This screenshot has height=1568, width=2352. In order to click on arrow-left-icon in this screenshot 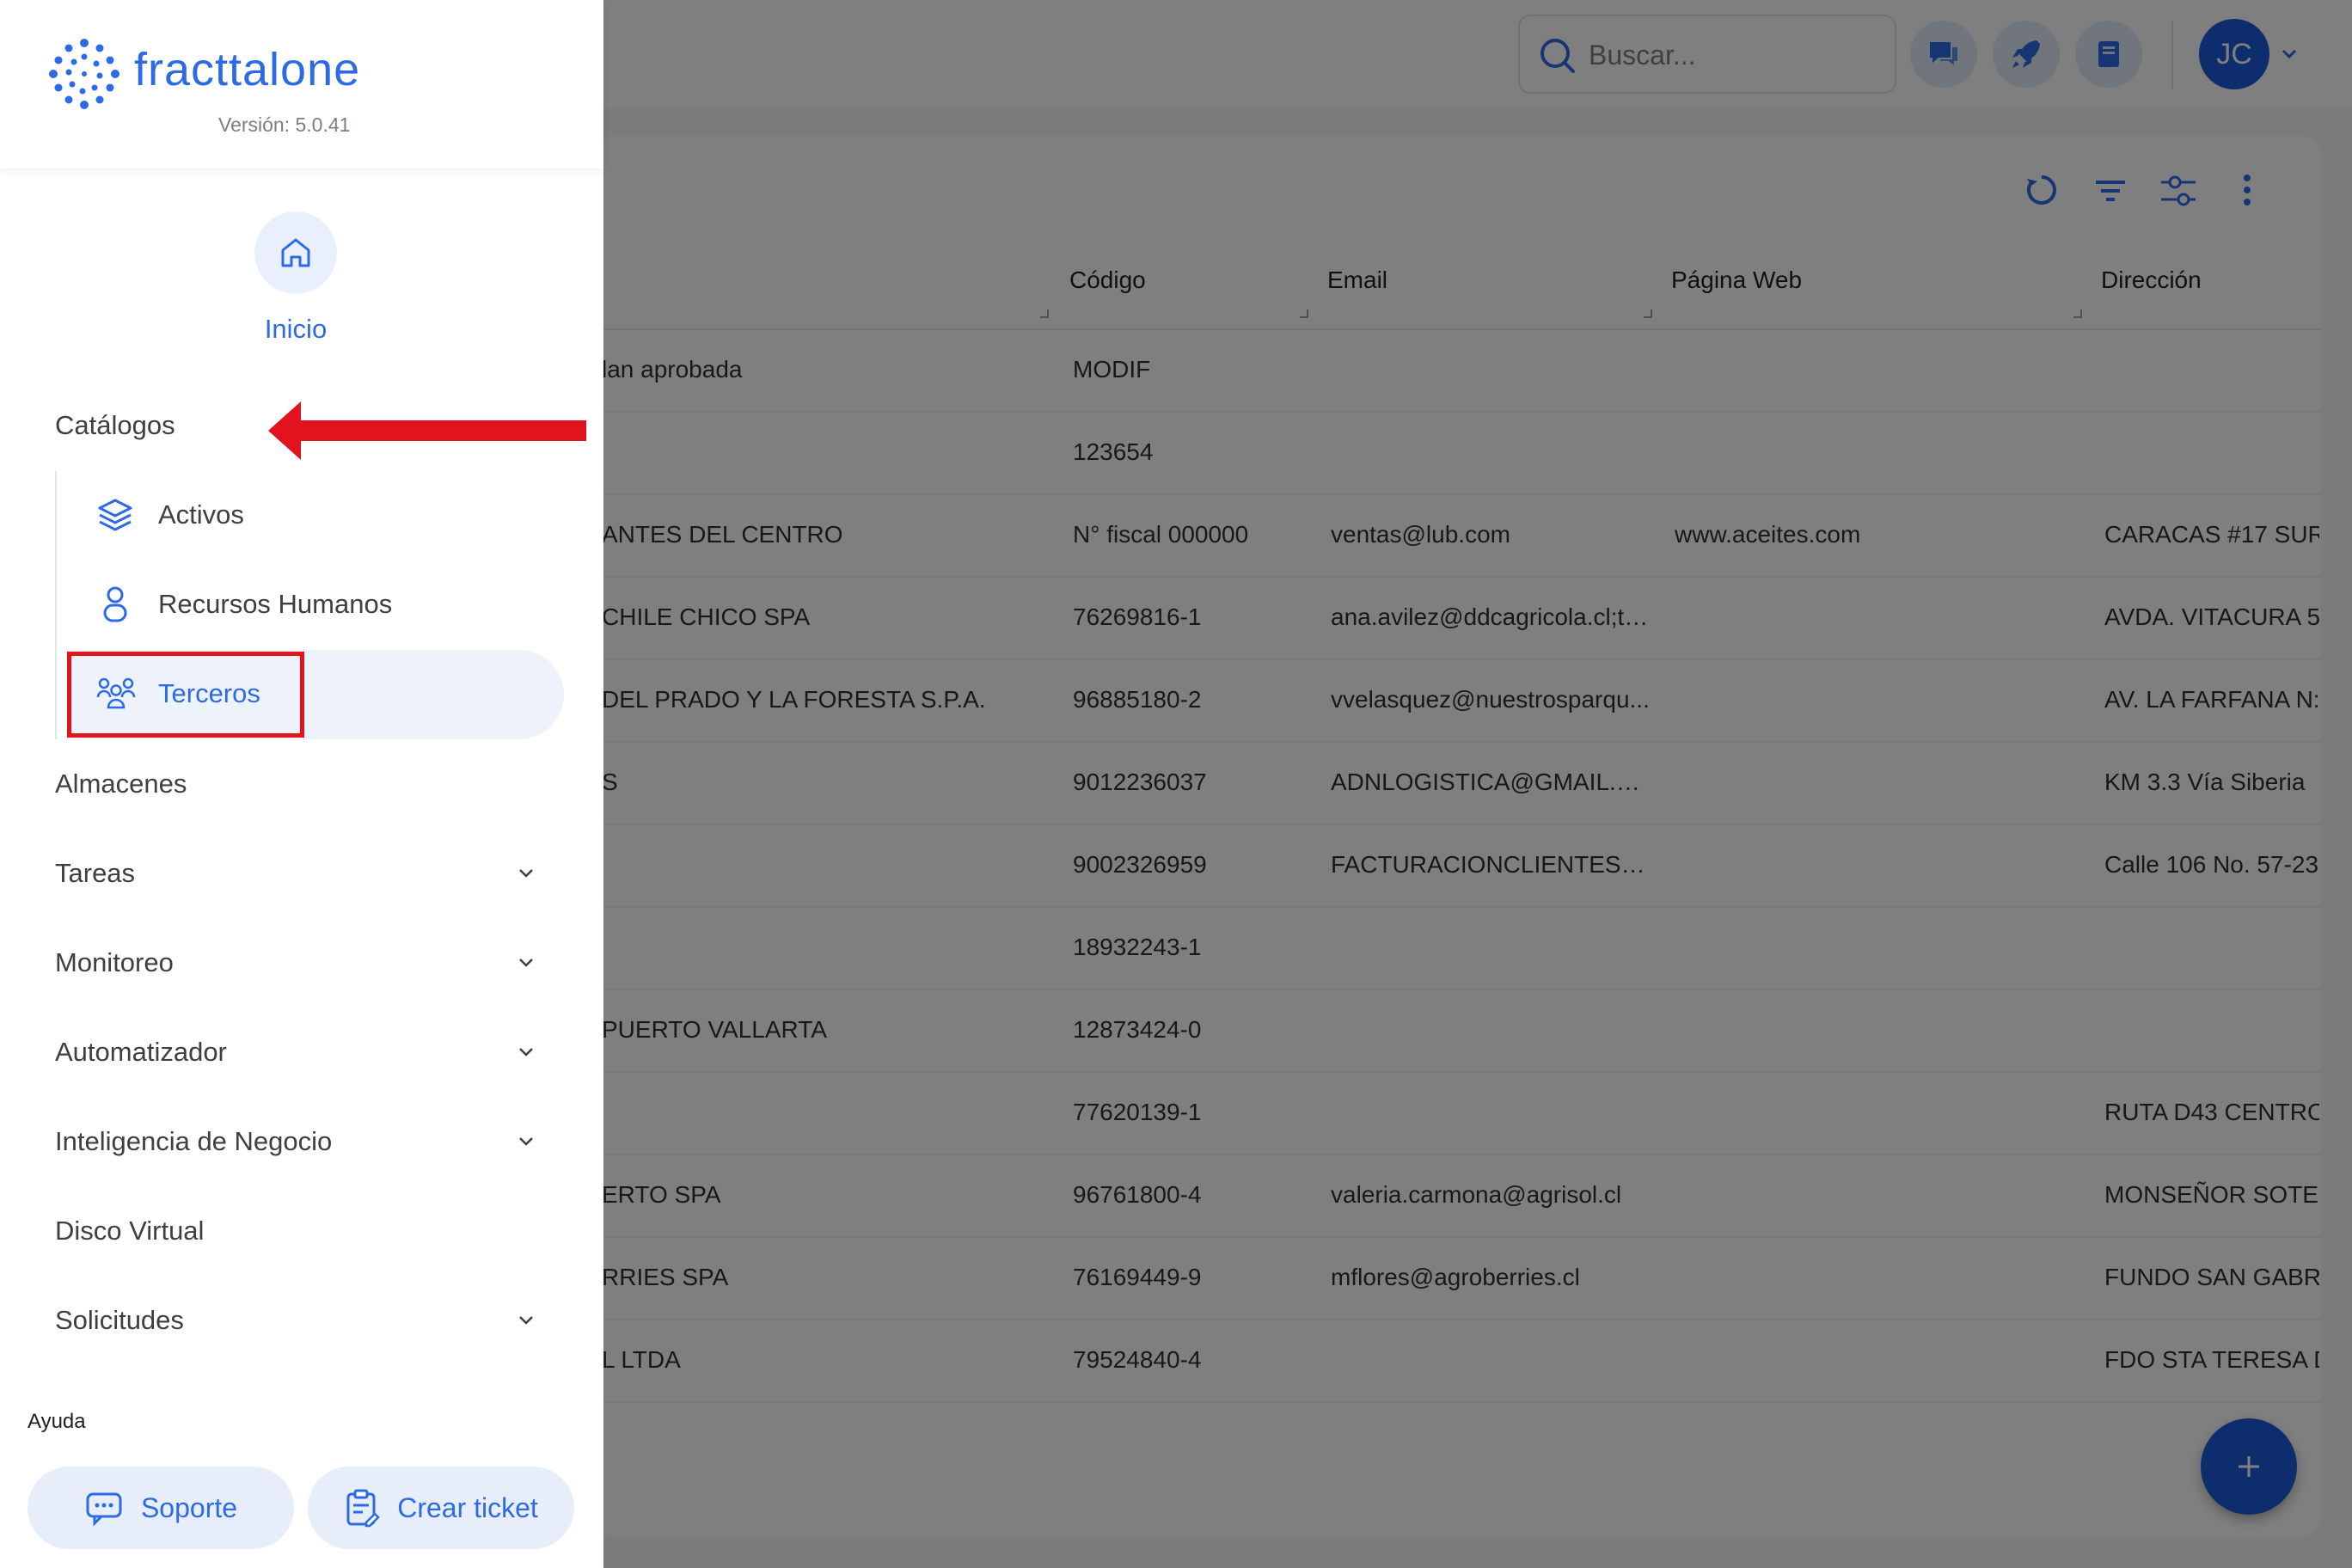, I will do `click(427, 430)`.